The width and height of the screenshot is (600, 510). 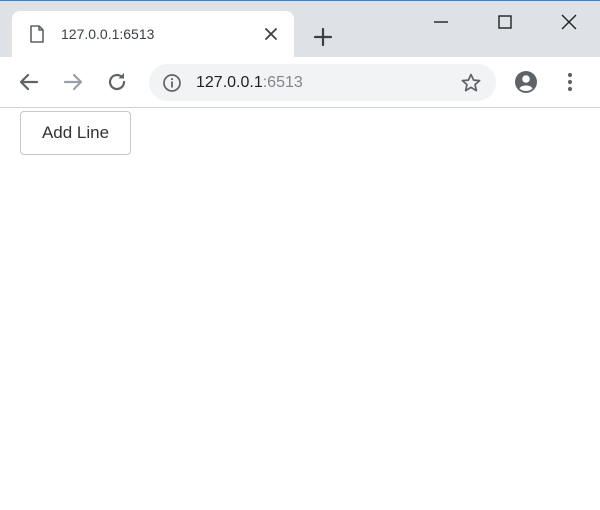 What do you see at coordinates (29, 82) in the screenshot?
I see `arrow-left-icon` at bounding box center [29, 82].